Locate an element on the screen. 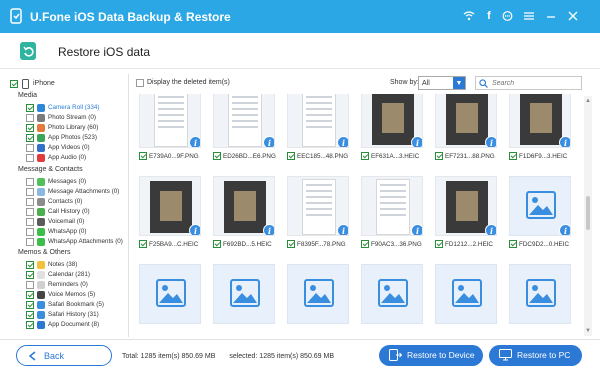 Image resolution: width=600 pixels, height=380 pixels. tree-item: Messages (0) is located at coordinates (56, 181).